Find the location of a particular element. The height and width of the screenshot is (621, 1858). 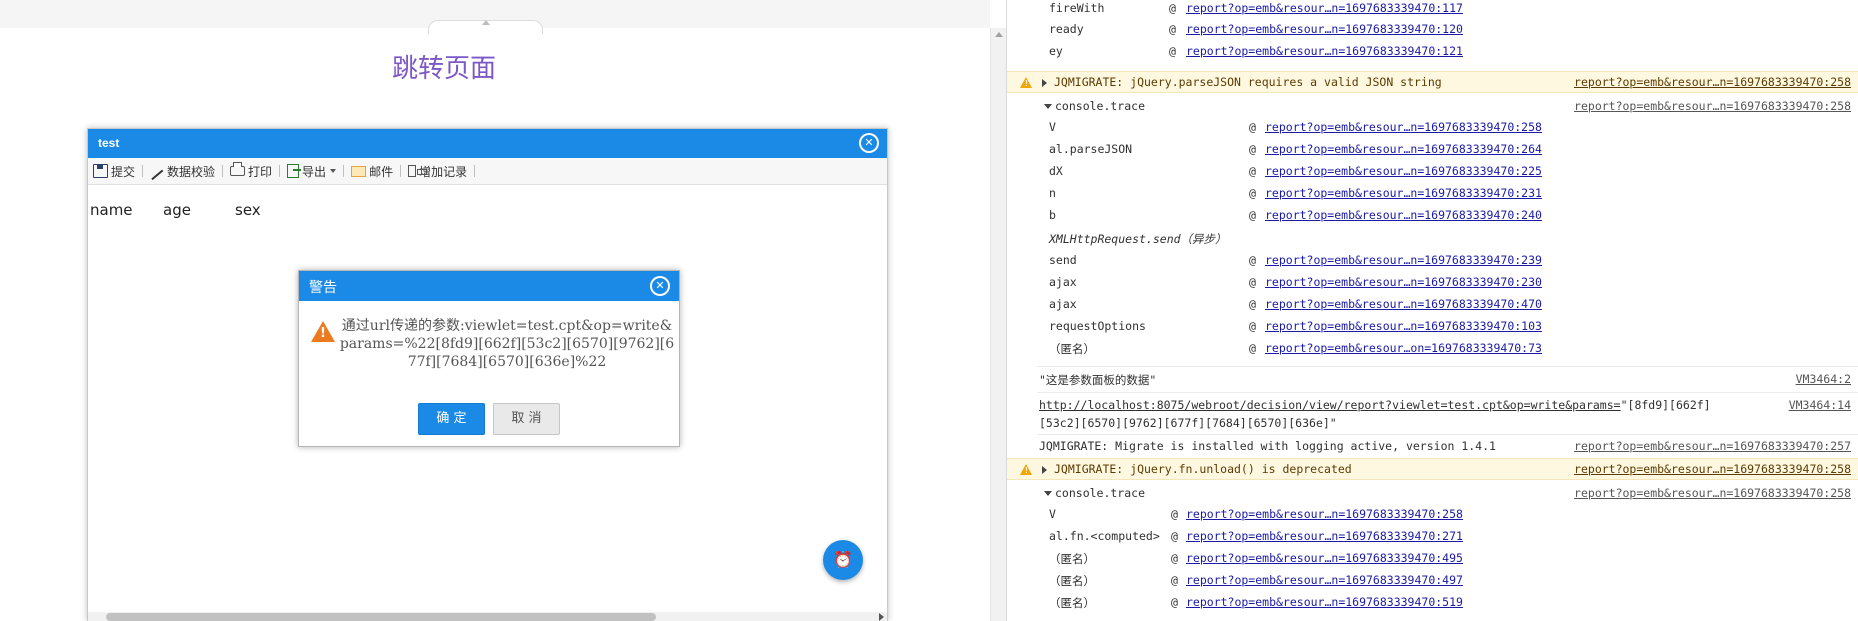

source-link: VM3464:14 is located at coordinates (1820, 405).